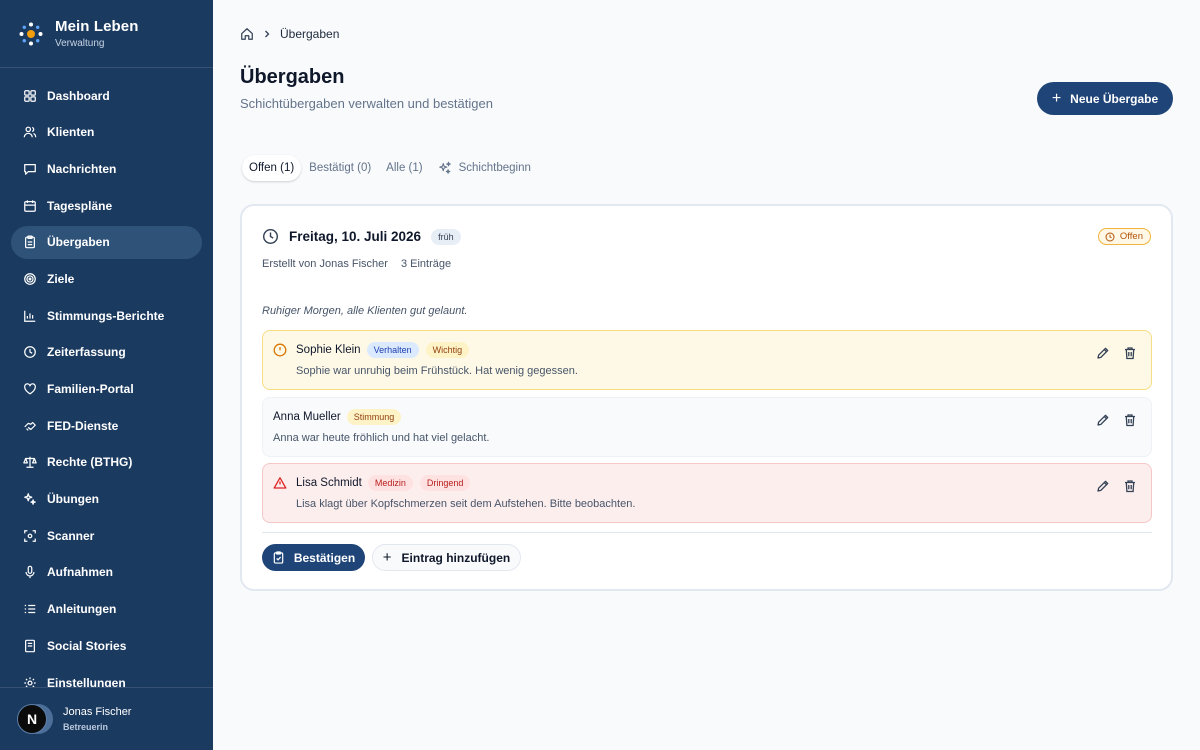 The image size is (1200, 750). I want to click on sidebar-item-label: Nachrichten, so click(82, 168).